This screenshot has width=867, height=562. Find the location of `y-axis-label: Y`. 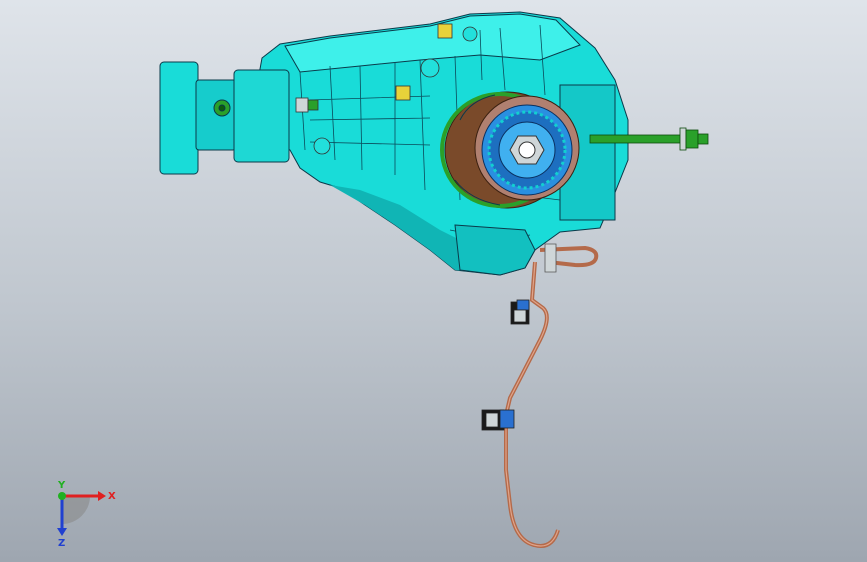

y-axis-label: Y is located at coordinates (61, 485).